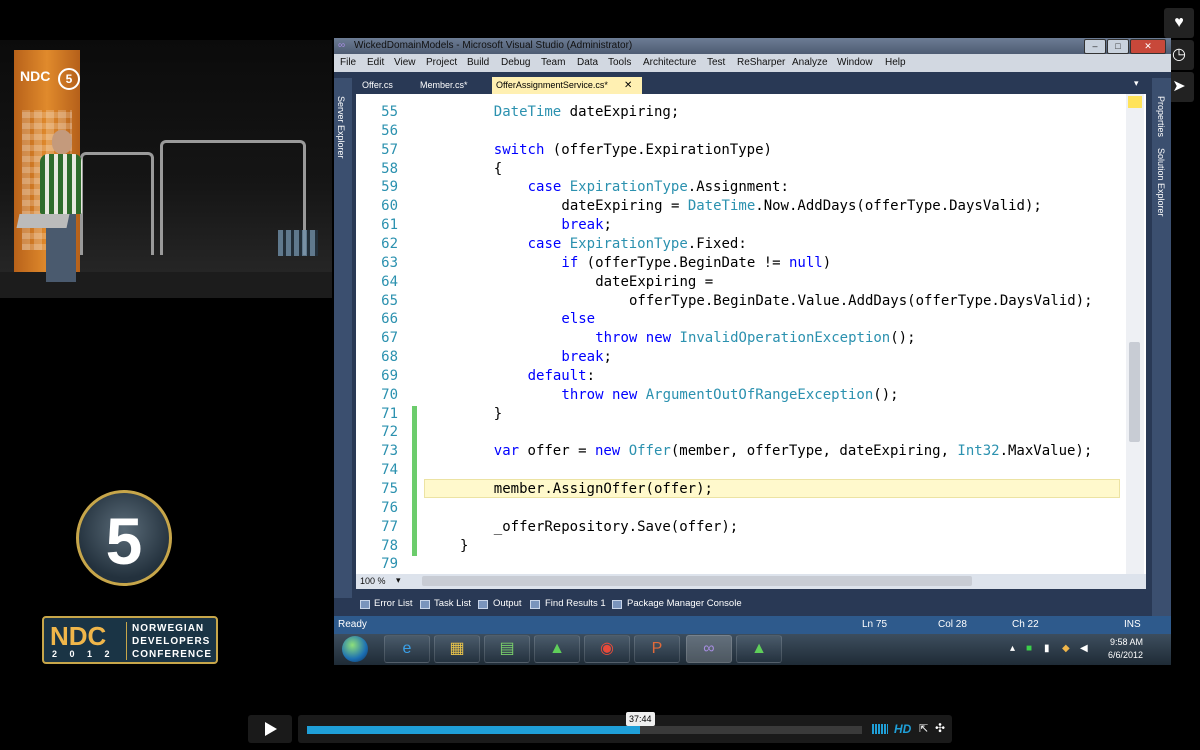 The height and width of the screenshot is (750, 1200). What do you see at coordinates (35, 76) in the screenshot?
I see `banner-ndc-text: NDC` at bounding box center [35, 76].